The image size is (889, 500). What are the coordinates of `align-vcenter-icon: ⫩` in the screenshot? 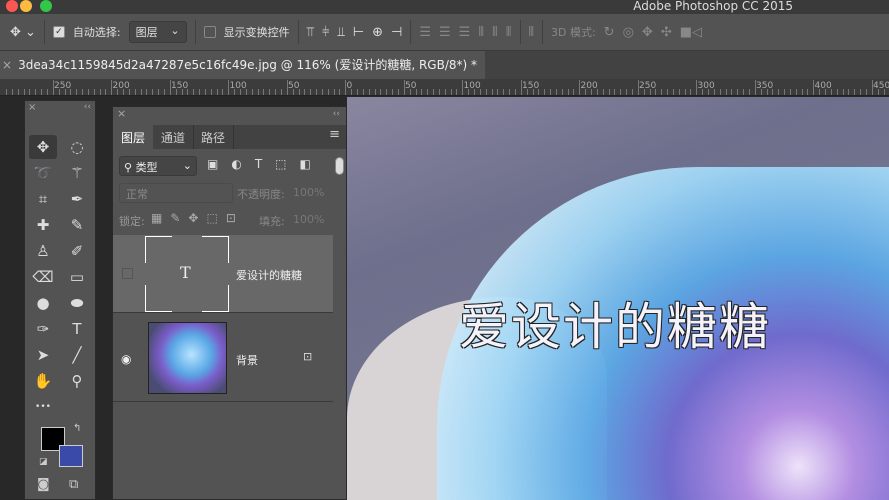 It's located at (325, 32).